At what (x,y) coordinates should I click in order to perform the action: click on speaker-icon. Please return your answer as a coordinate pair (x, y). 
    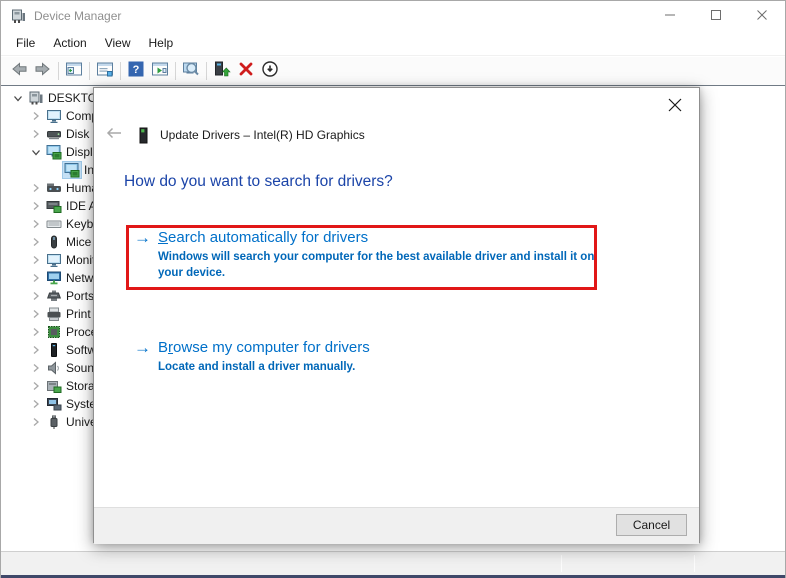
    Looking at the image, I should click on (54, 368).